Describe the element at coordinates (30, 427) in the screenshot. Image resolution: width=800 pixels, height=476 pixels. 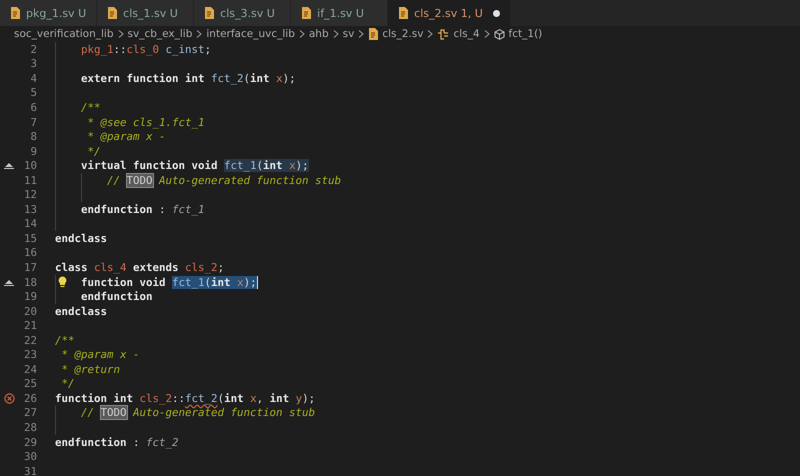
I see `line-number: 28` at that location.